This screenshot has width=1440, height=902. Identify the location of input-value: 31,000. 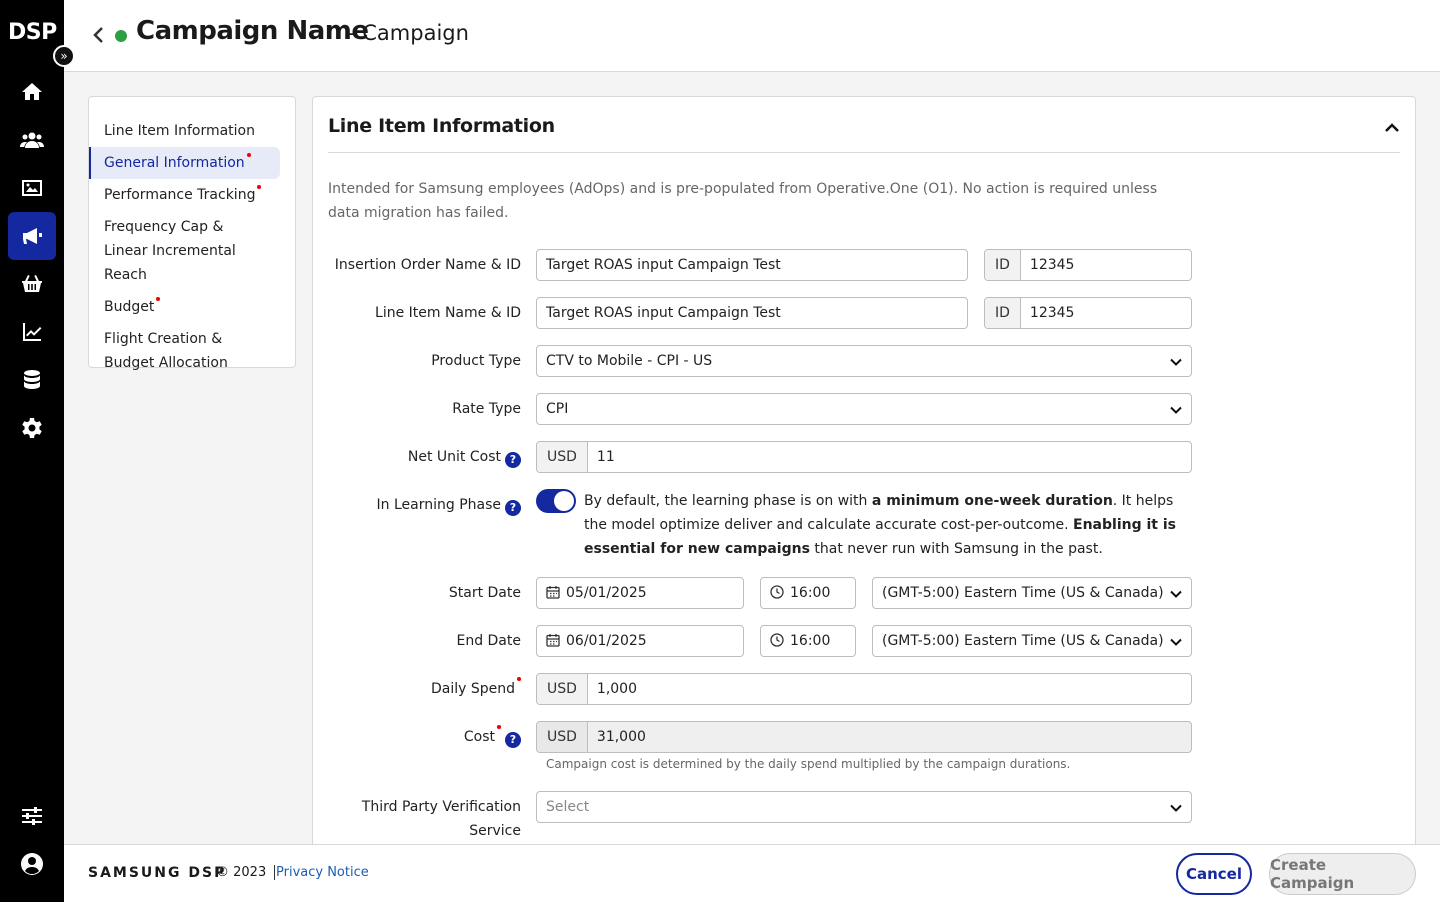
(621, 737).